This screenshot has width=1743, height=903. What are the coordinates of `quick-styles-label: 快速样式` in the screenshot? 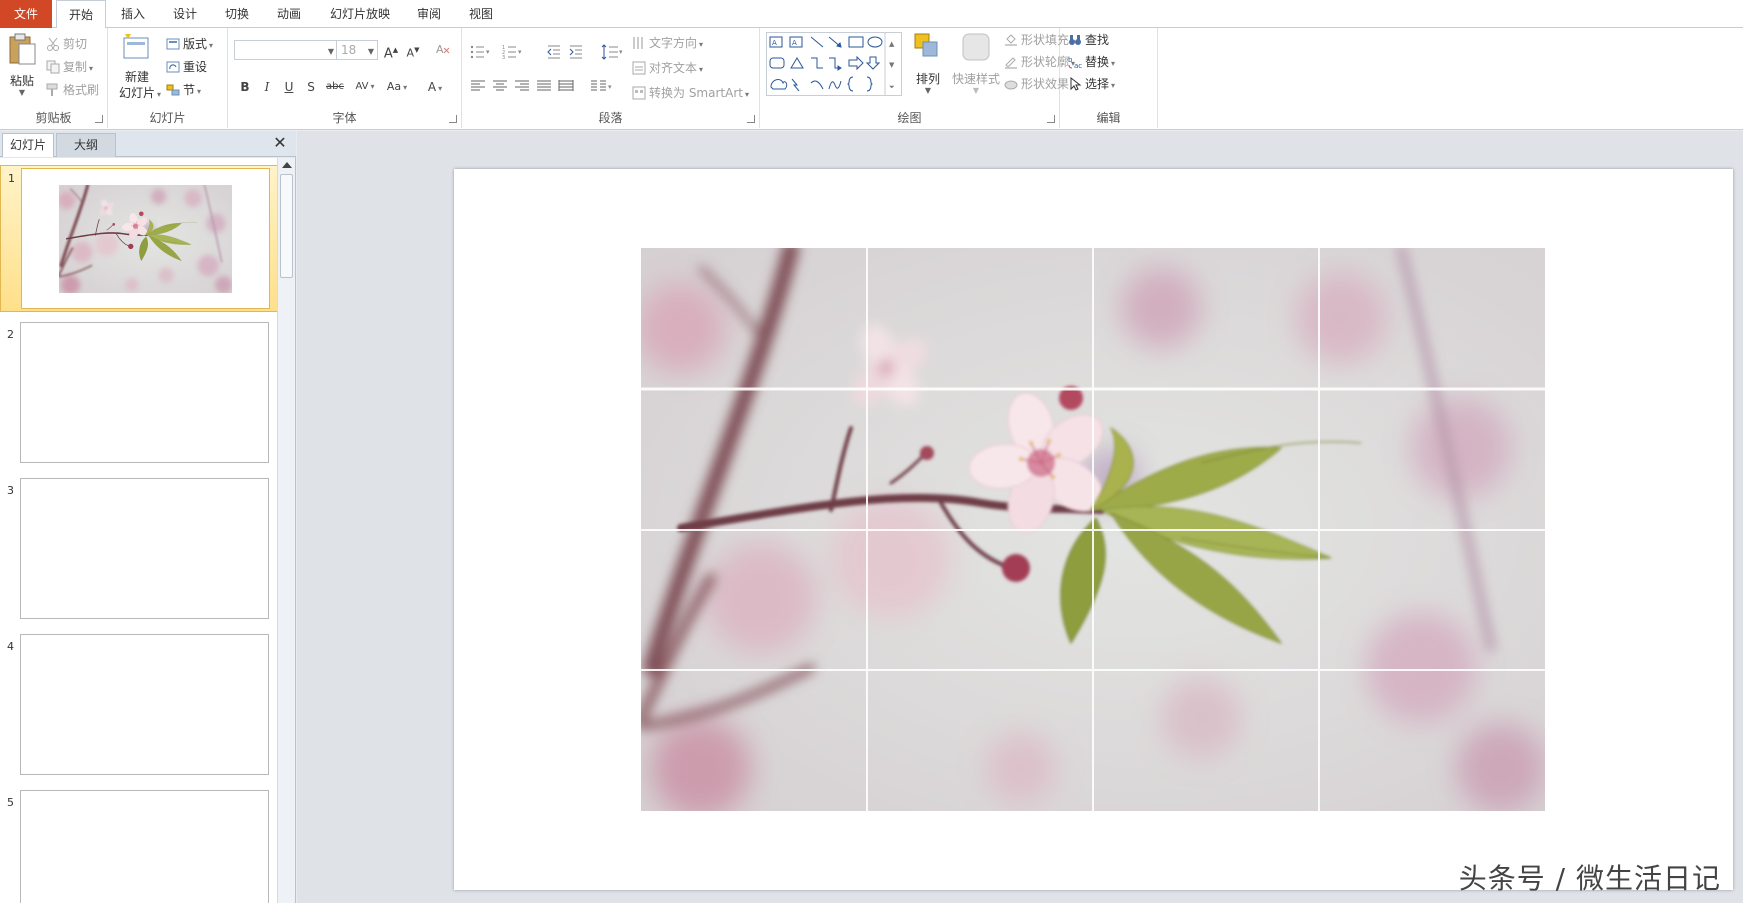 It's located at (975, 79).